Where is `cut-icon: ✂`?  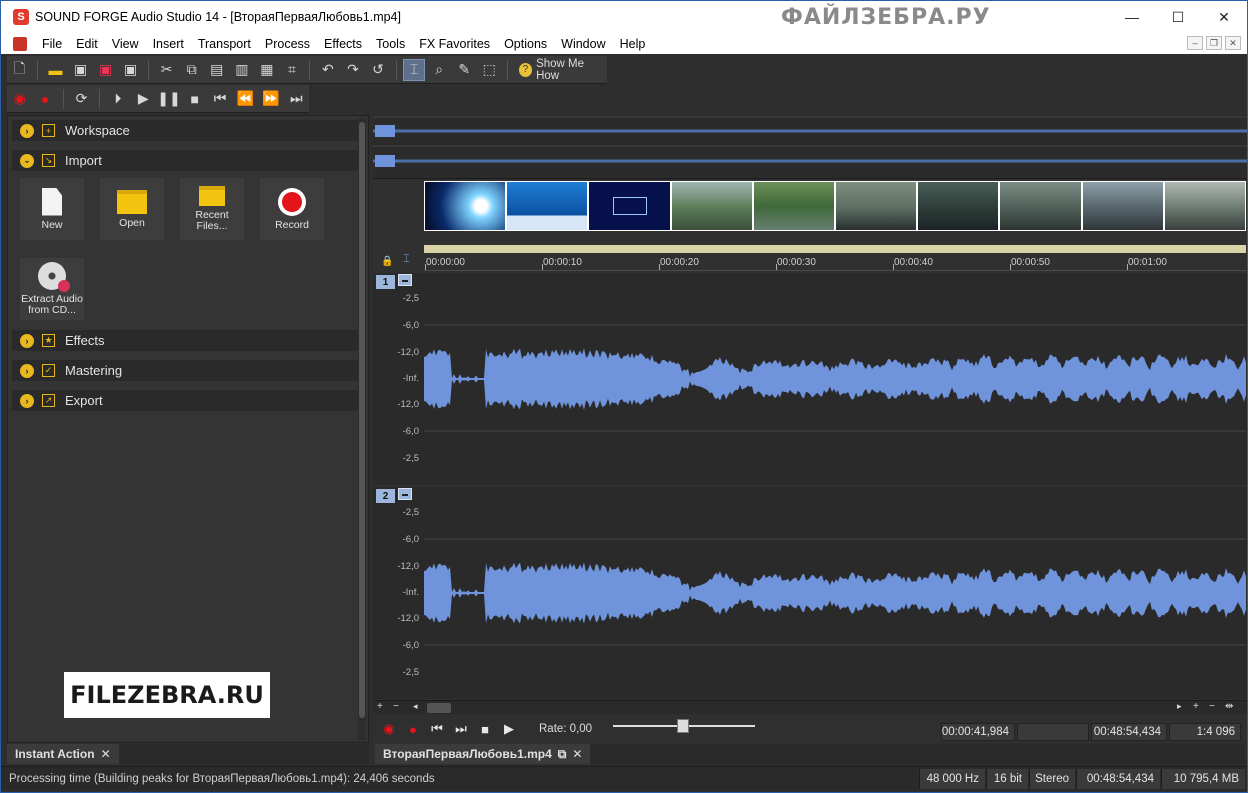
cut-icon: ✂ is located at coordinates (166, 70).